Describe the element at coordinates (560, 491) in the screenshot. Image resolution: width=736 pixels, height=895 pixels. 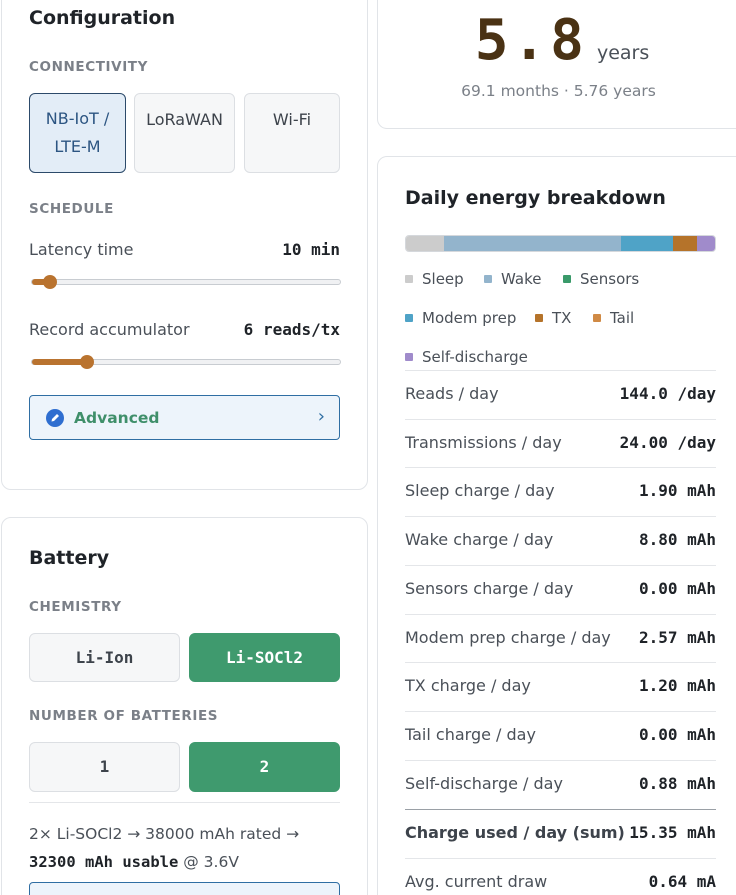
I see `table-row: Sleep charge / day 1.90 mAh` at that location.